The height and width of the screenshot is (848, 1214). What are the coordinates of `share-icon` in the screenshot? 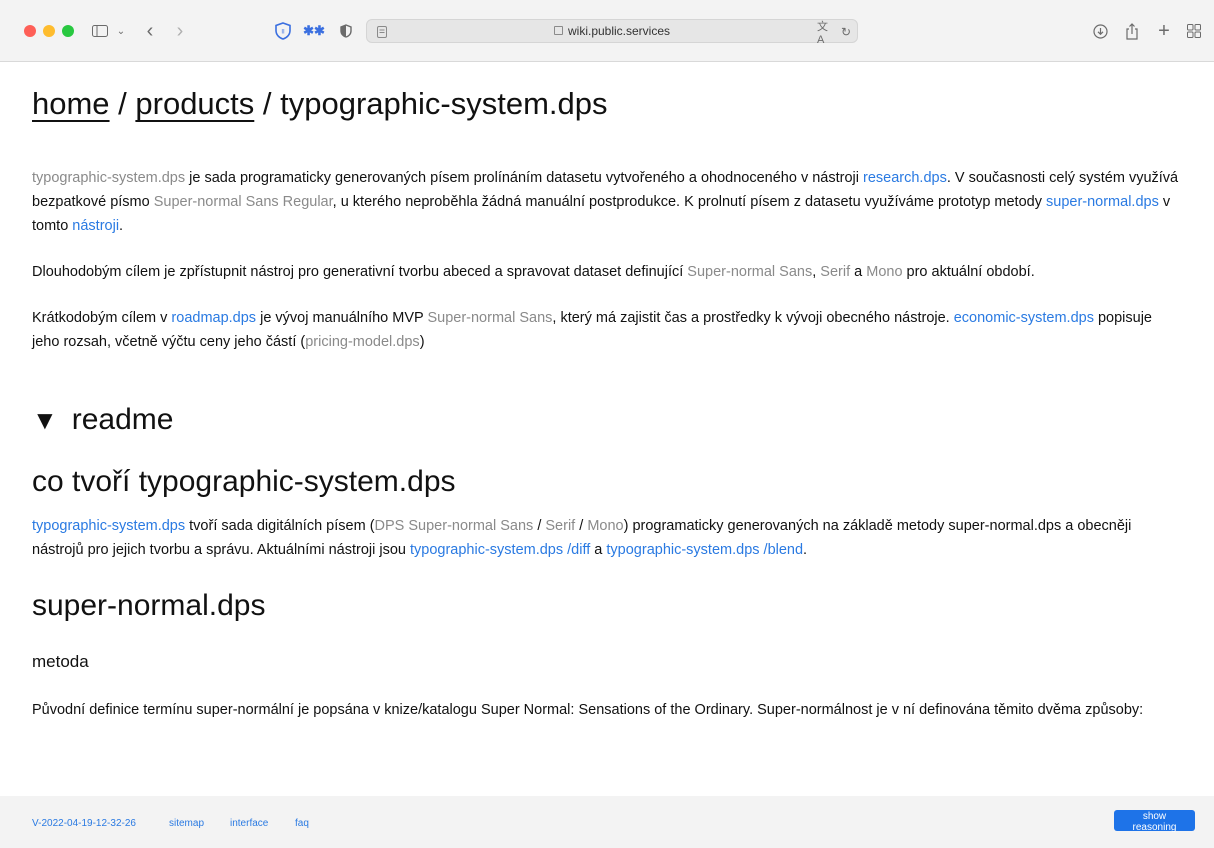 It's located at (1132, 31).